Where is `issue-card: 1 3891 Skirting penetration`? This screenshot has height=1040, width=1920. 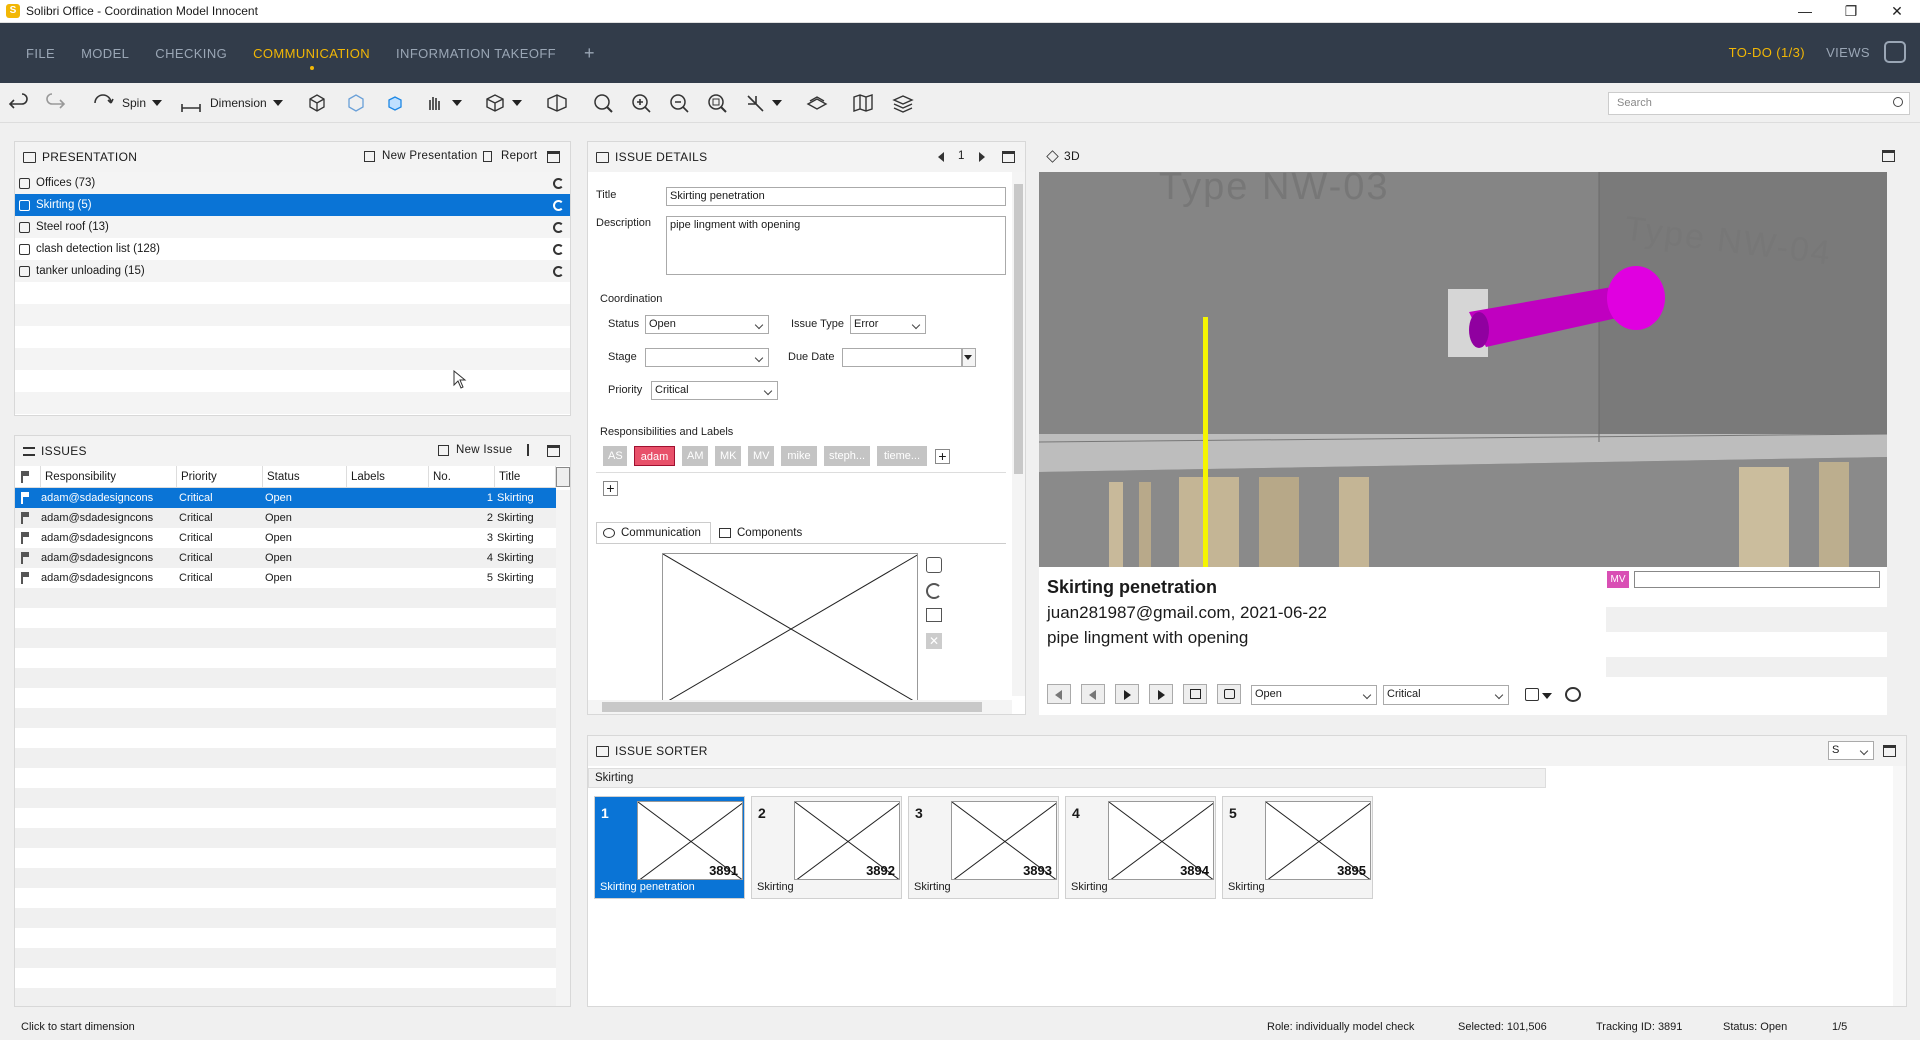
issue-card: 1 3891 Skirting penetration is located at coordinates (669, 847).